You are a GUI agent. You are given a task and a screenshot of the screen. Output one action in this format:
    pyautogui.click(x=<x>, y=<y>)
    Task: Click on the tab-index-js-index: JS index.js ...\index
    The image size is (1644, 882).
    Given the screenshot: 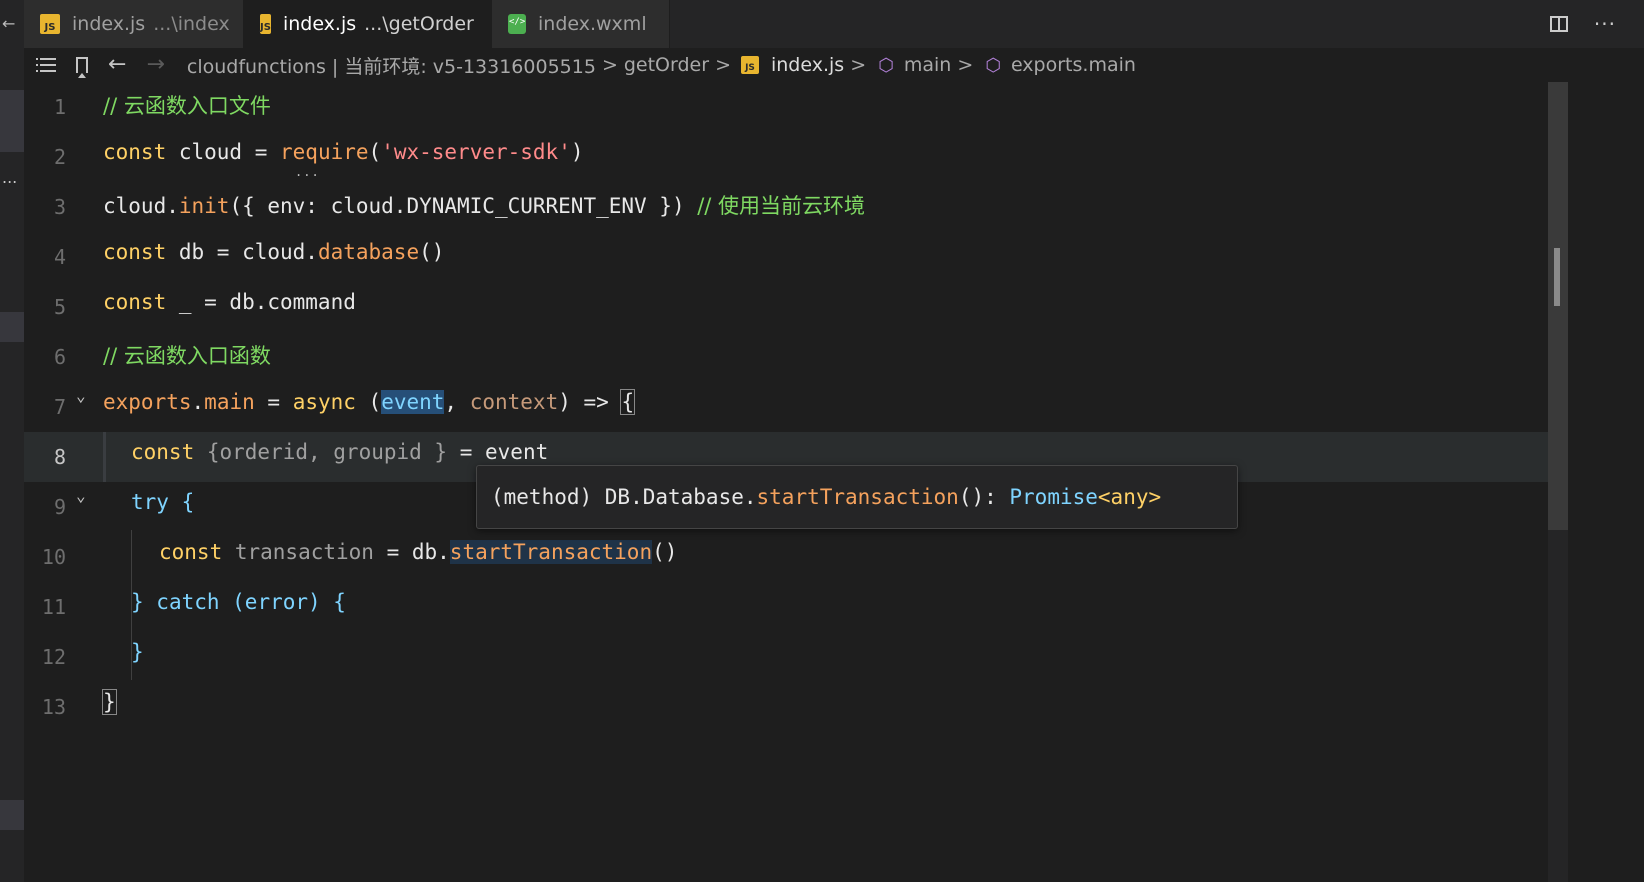 What is the action you would take?
    pyautogui.click(x=134, y=24)
    